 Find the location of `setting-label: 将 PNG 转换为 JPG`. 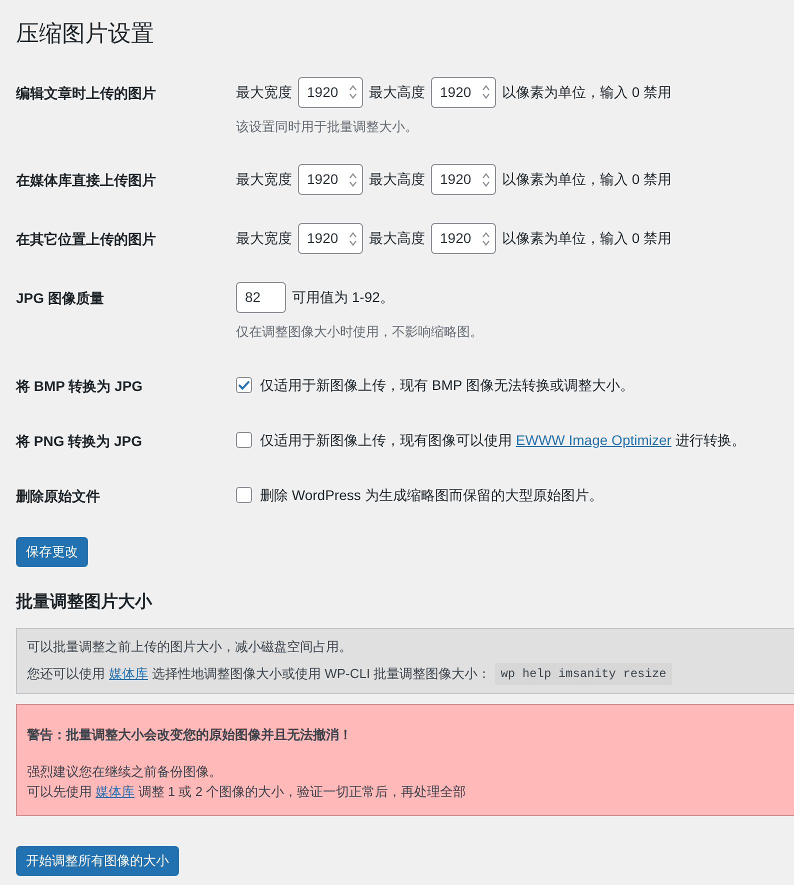

setting-label: 将 PNG 转换为 JPG is located at coordinates (80, 441).